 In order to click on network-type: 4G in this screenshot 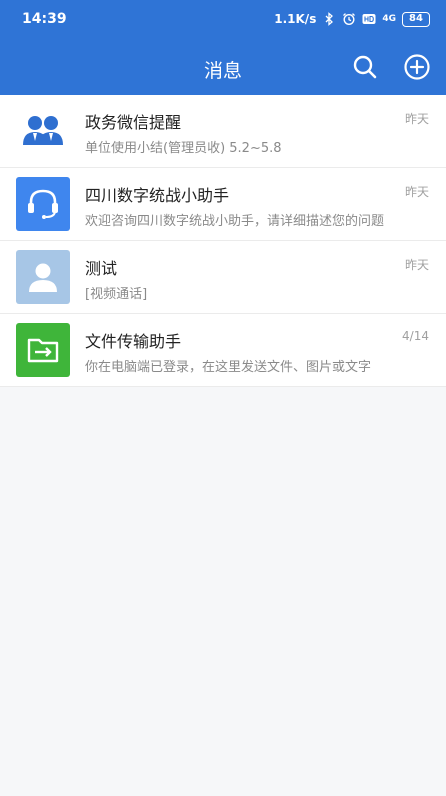, I will do `click(389, 19)`.